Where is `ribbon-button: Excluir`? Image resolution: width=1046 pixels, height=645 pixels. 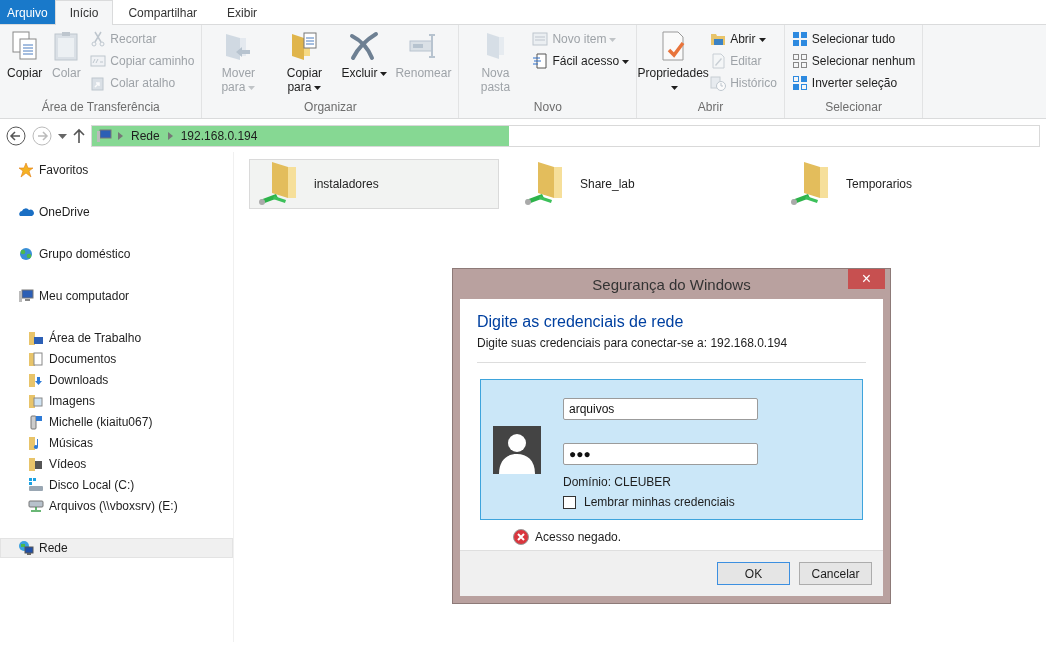 ribbon-button: Excluir is located at coordinates (364, 55).